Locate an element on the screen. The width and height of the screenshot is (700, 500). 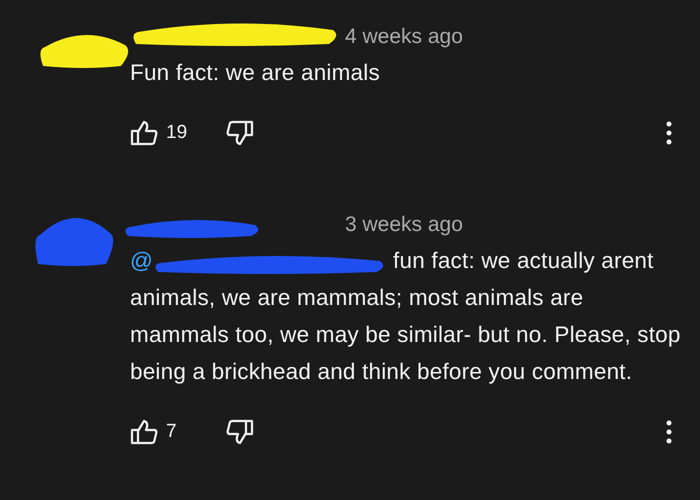
timestamp: 4 weeks ago is located at coordinates (404, 37).